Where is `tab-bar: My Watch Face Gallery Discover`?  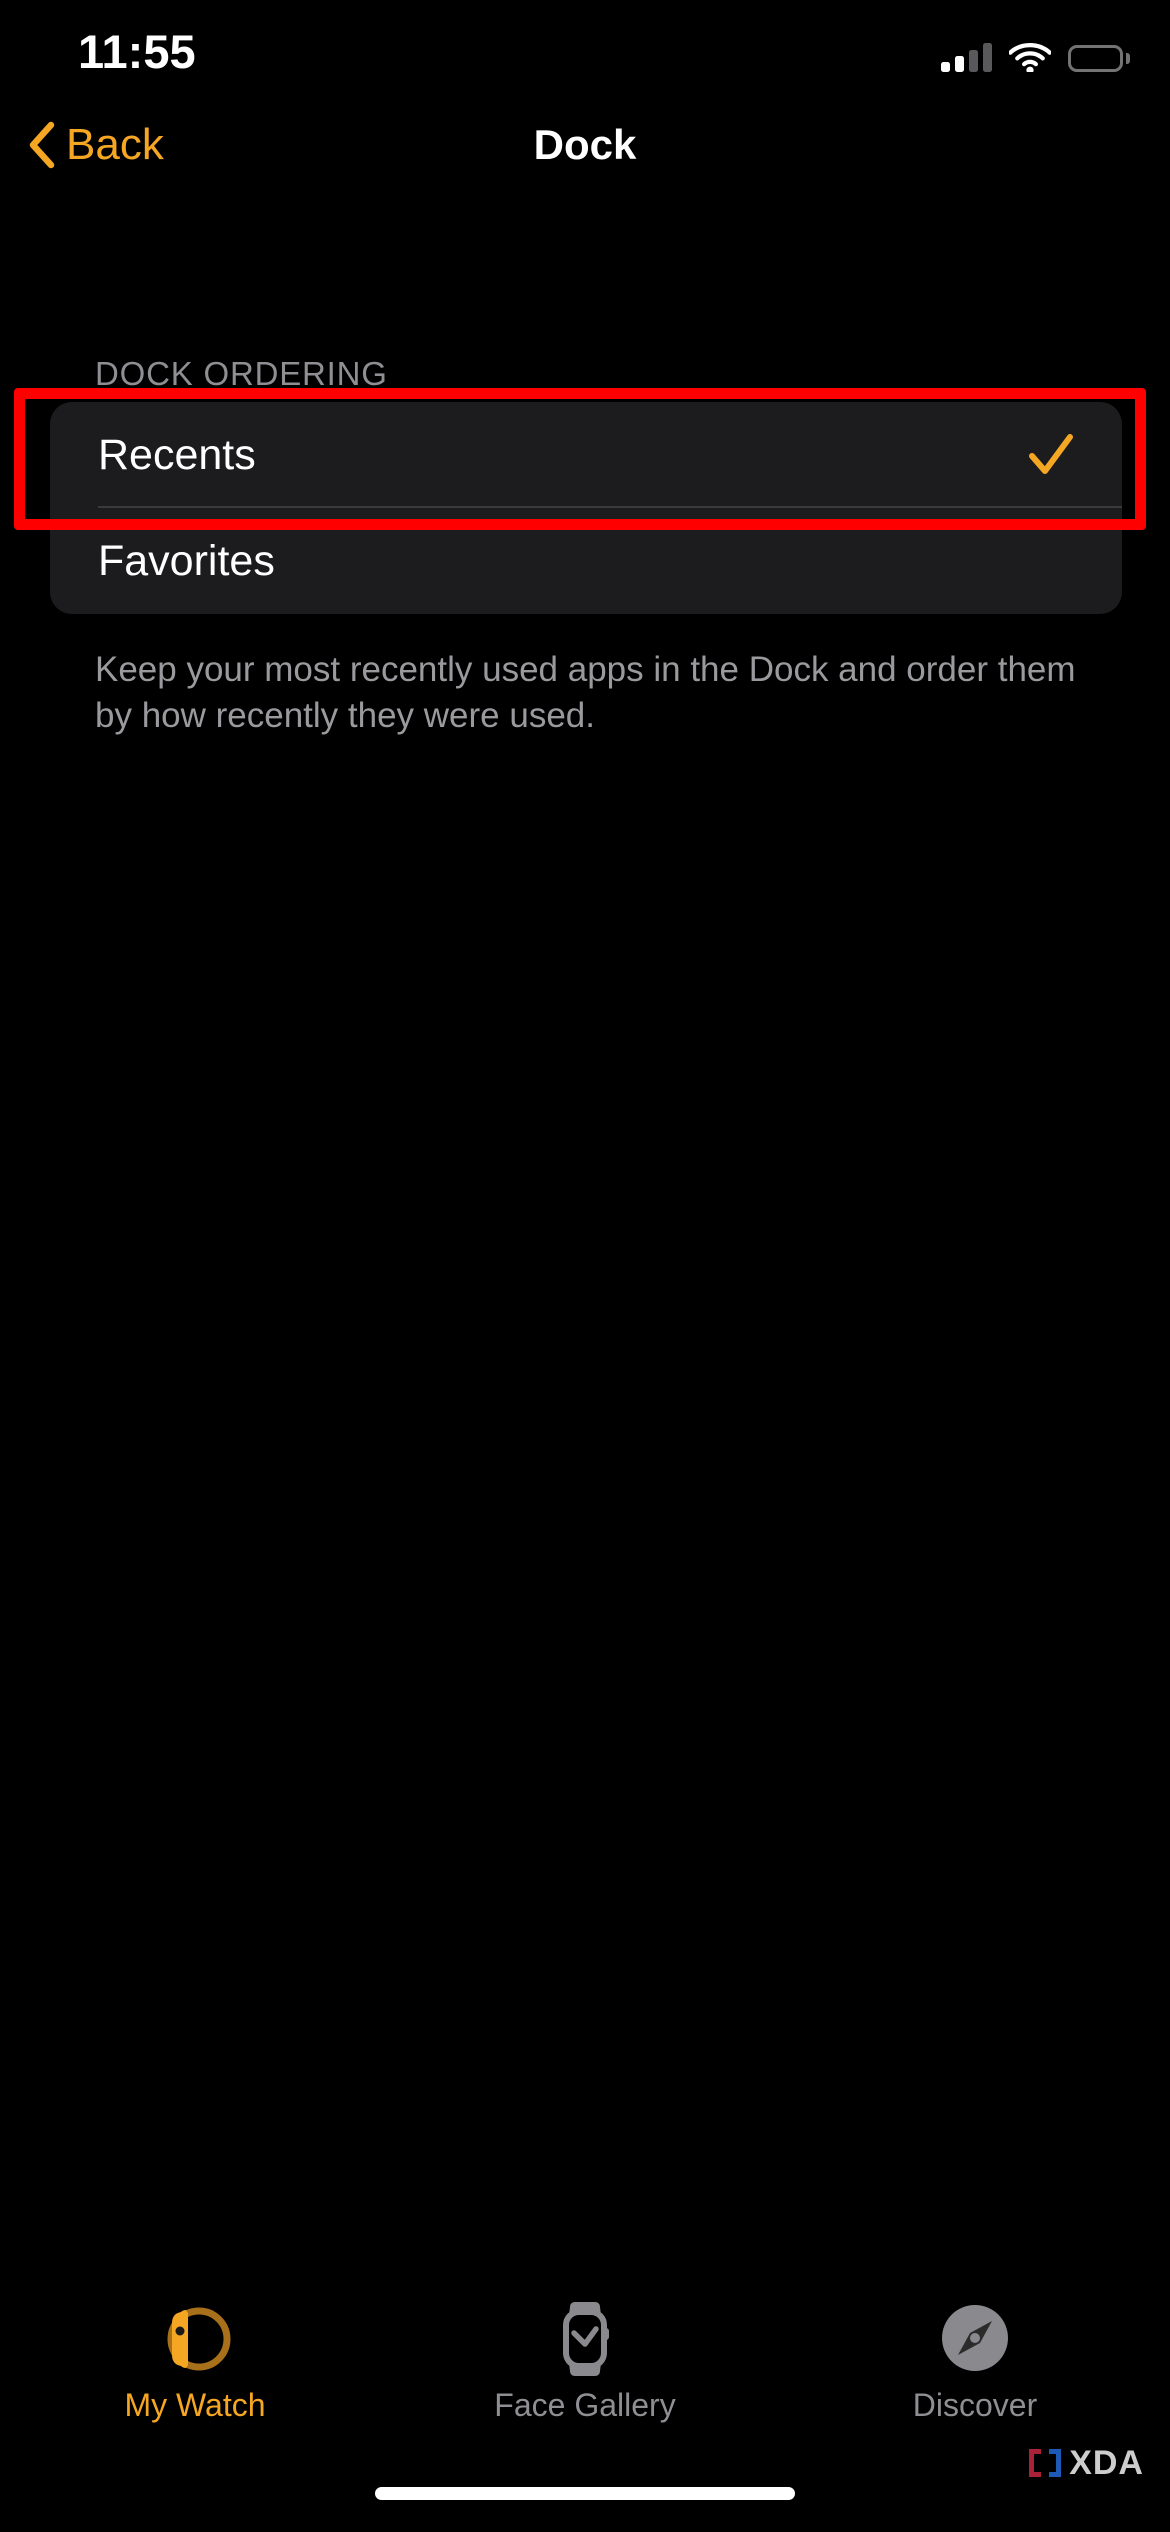 tab-bar: My Watch Face Gallery Discover is located at coordinates (585, 2377).